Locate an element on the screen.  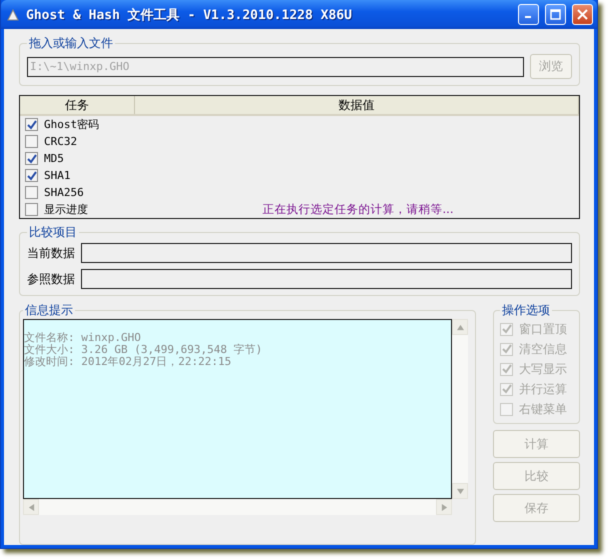
option-label: 清空信息 is located at coordinates (543, 349).